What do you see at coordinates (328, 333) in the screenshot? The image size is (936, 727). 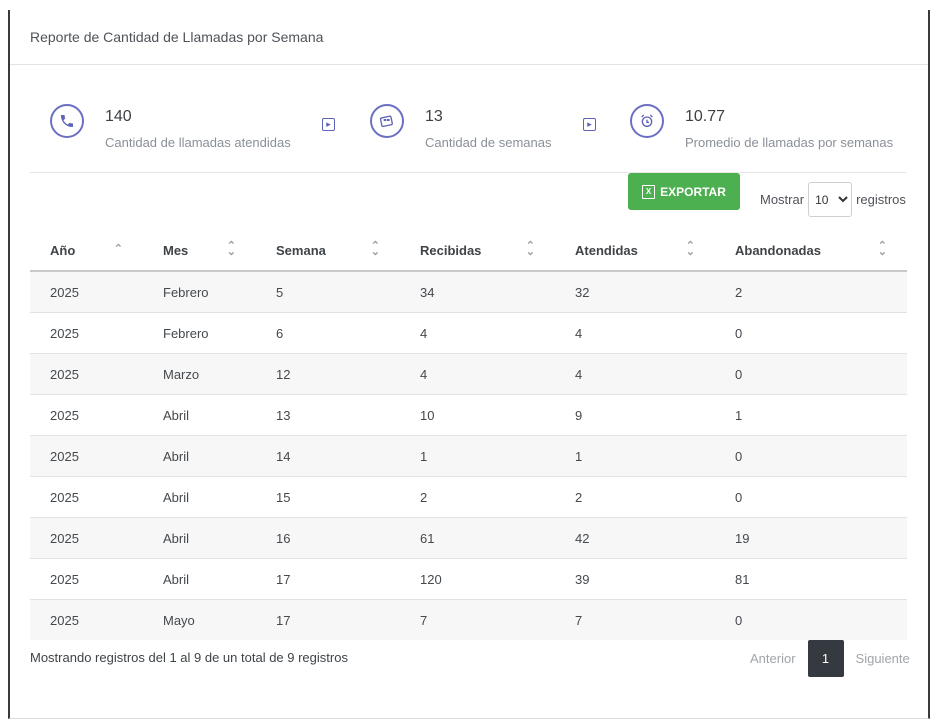 I see `cell-week: 6` at bounding box center [328, 333].